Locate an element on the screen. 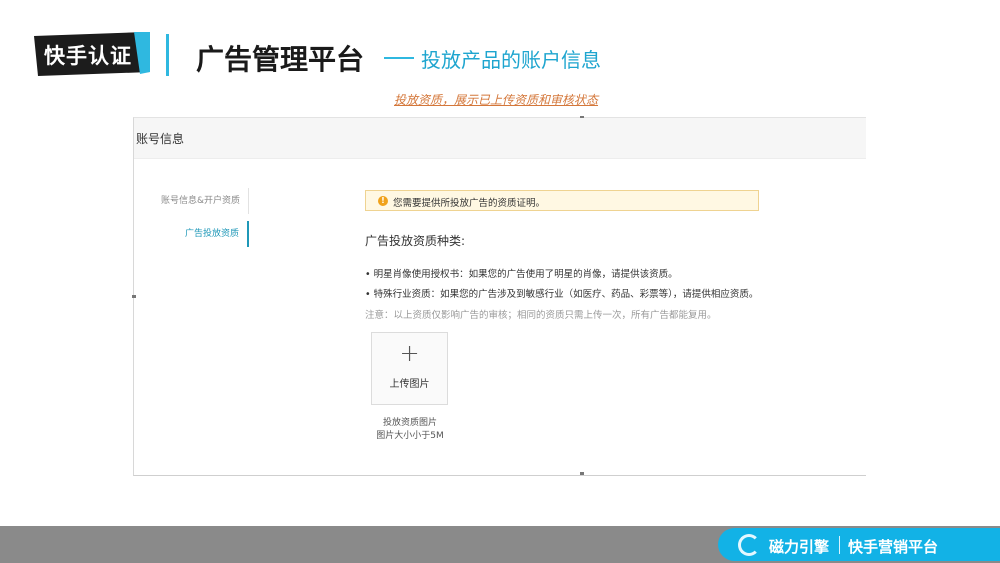 This screenshot has height=563, width=1000. qualification-note: 注意：以上资质仅影响广告的审核；相同的资质只需上传一次，所有广告都能复用。 is located at coordinates (541, 315).